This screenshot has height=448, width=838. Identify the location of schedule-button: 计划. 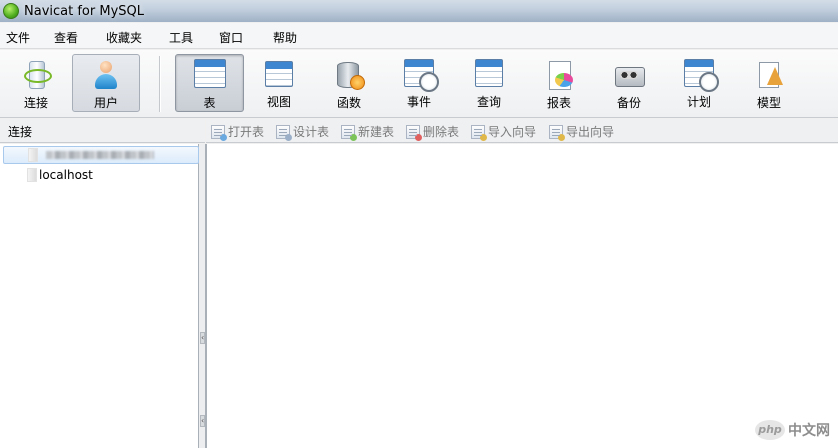
(699, 83).